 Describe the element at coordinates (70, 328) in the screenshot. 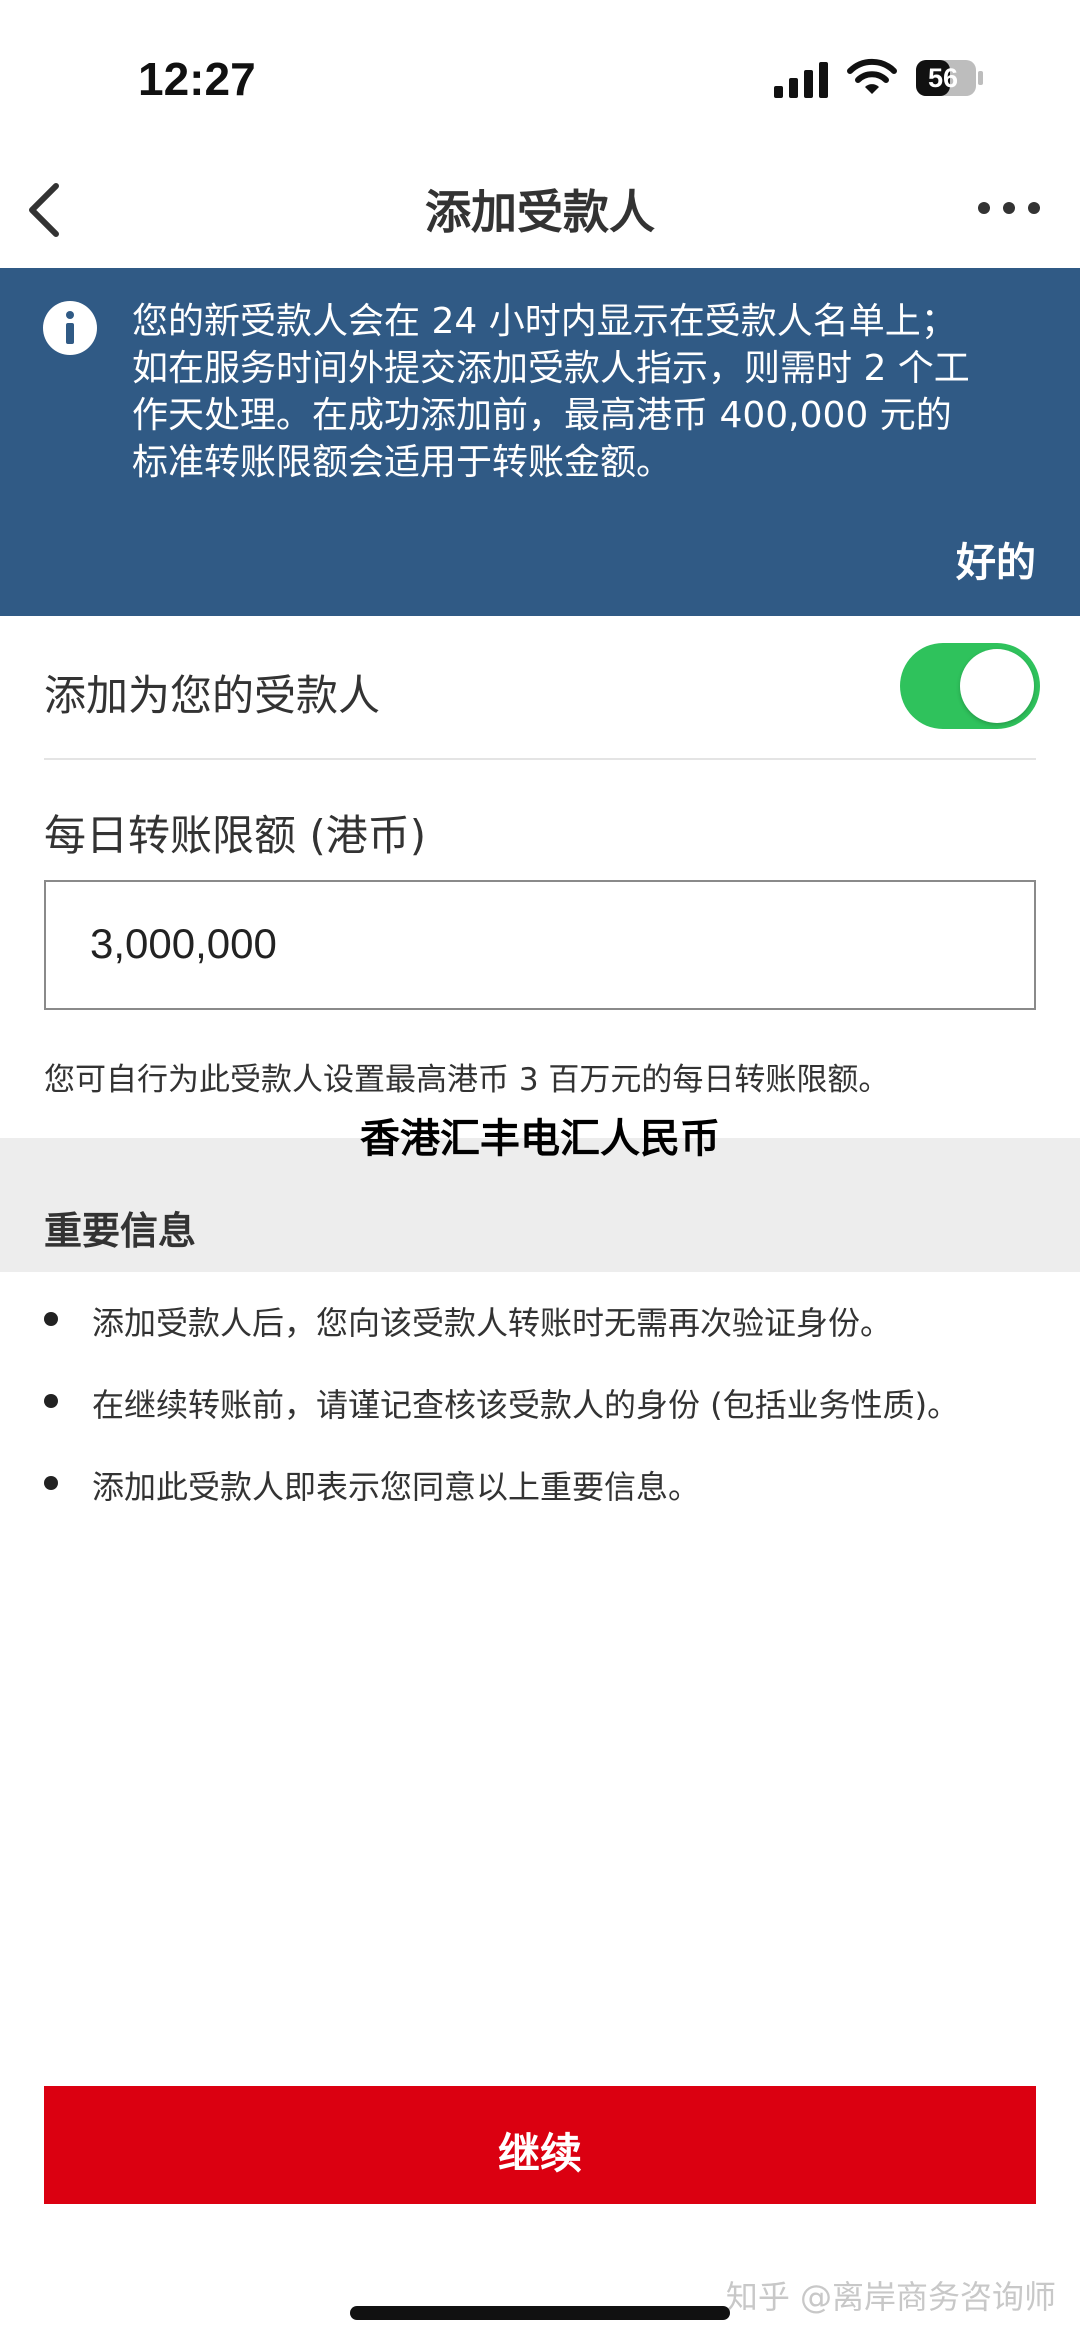

I see `info-icon` at that location.